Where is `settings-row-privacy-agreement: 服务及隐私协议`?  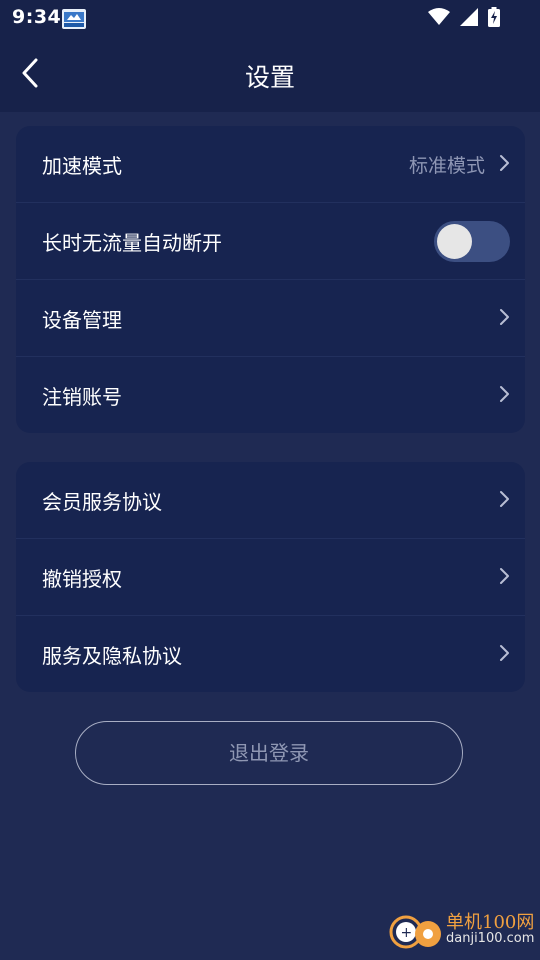
settings-row-privacy-agreement: 服务及隐私协议 is located at coordinates (270, 653).